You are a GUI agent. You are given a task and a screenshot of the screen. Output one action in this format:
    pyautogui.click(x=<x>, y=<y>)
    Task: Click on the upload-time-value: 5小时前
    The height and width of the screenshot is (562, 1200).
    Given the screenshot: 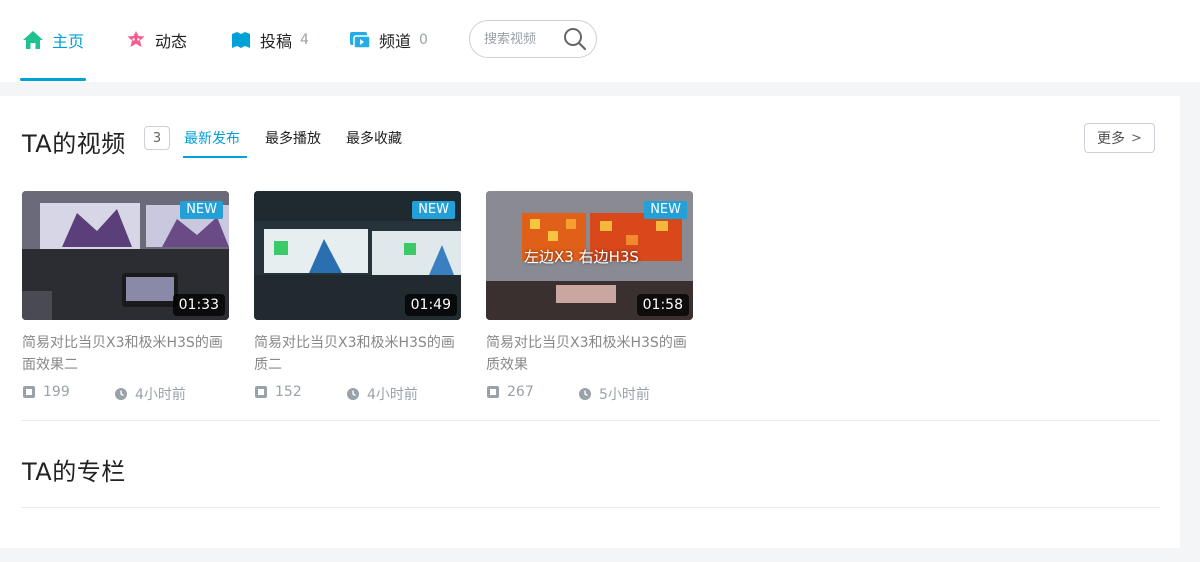 What is the action you would take?
    pyautogui.click(x=624, y=395)
    